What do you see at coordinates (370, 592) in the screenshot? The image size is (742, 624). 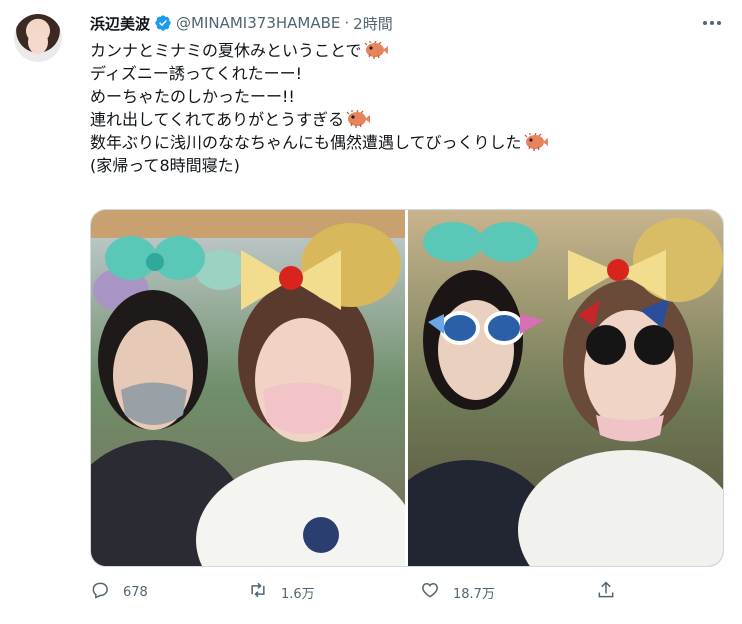 I see `tweet-actions: 678 1.6万 18.7万` at bounding box center [370, 592].